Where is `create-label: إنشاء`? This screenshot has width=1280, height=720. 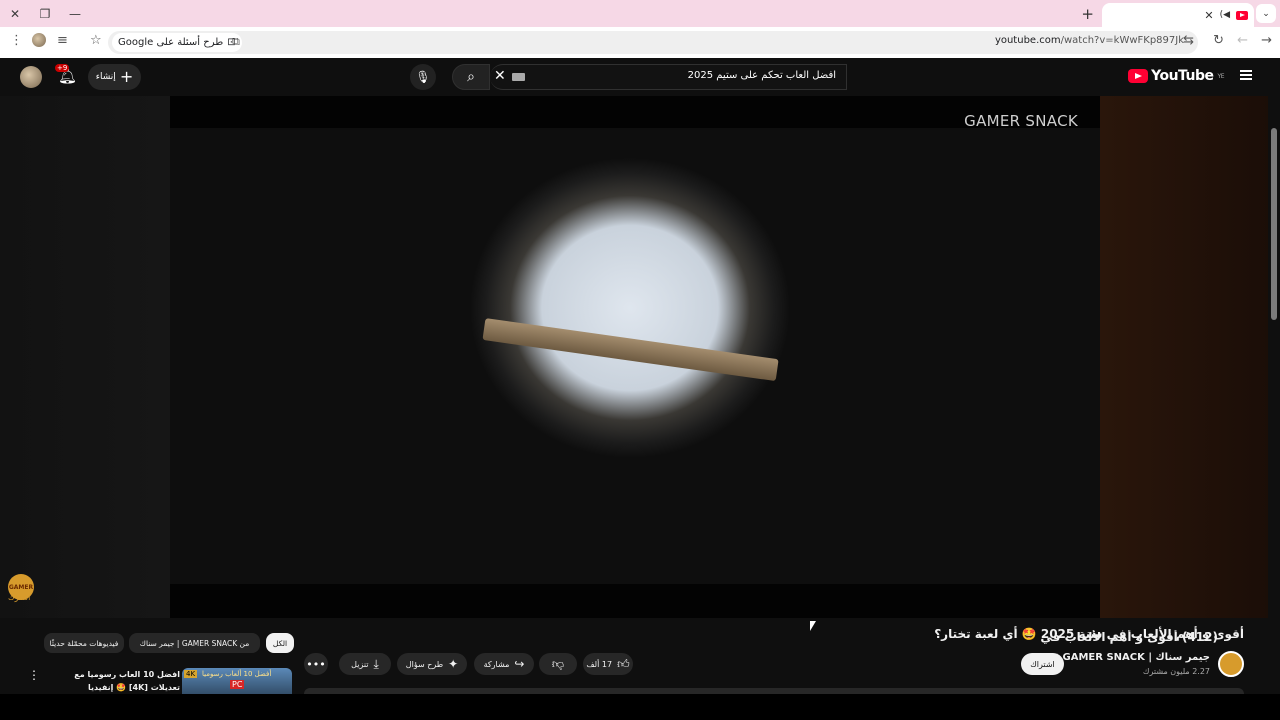 create-label: إنشاء is located at coordinates (105, 77).